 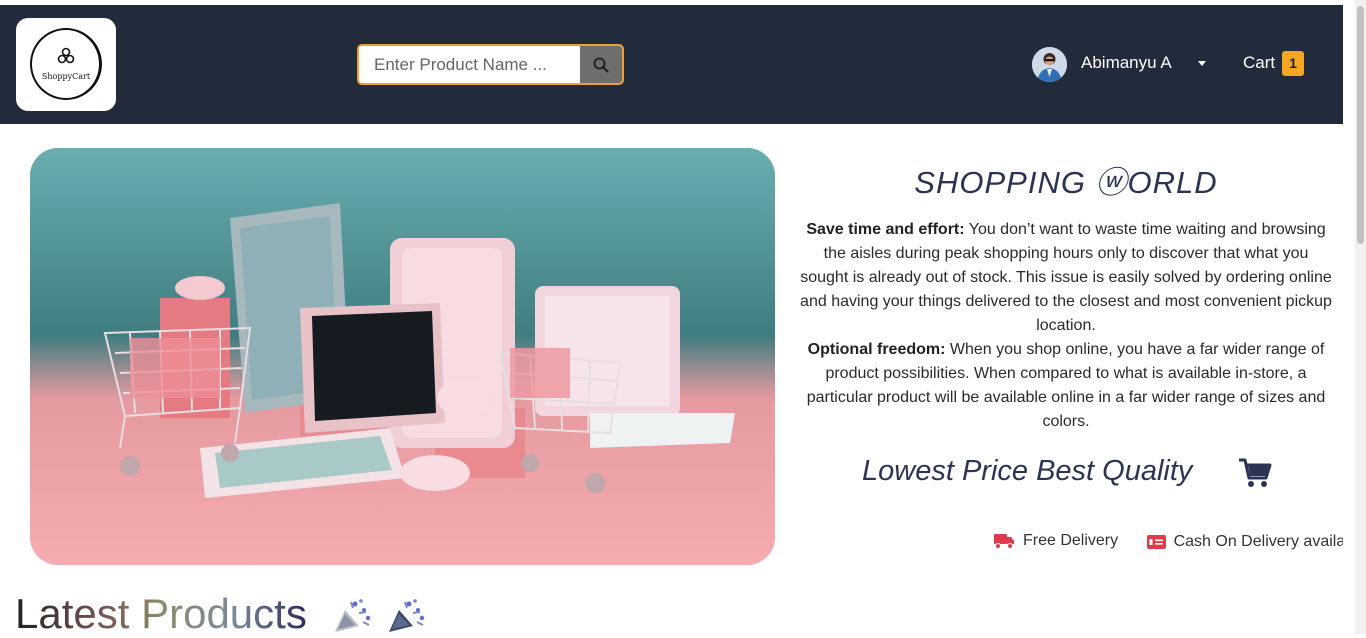 I want to click on shopping-cart-icon, so click(x=1255, y=472).